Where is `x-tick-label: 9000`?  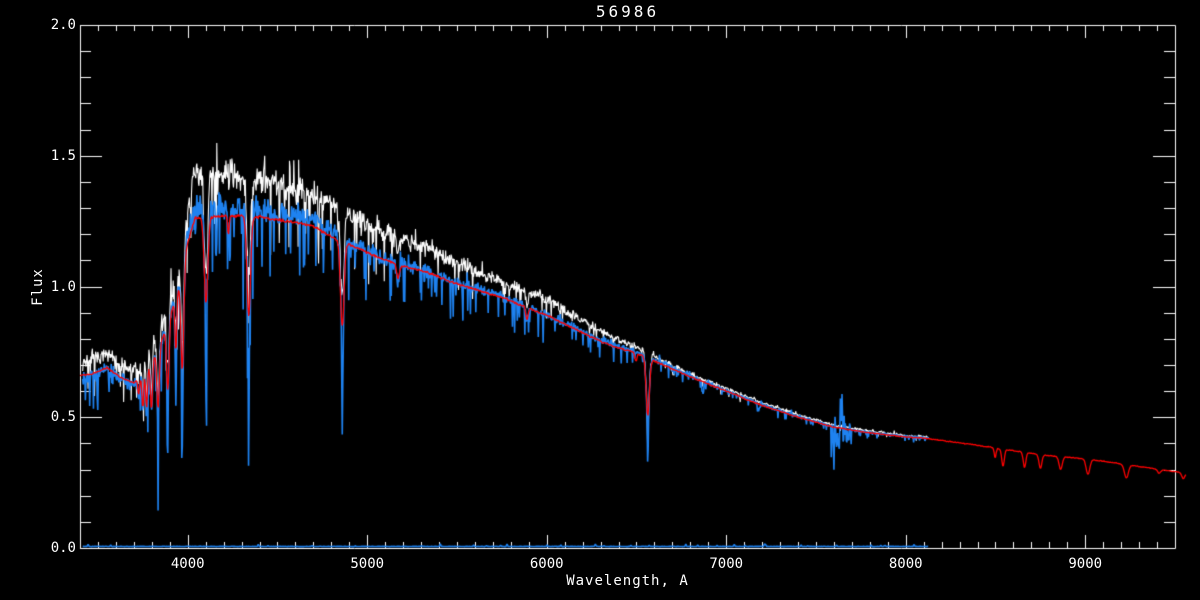 x-tick-label: 9000 is located at coordinates (1085, 564).